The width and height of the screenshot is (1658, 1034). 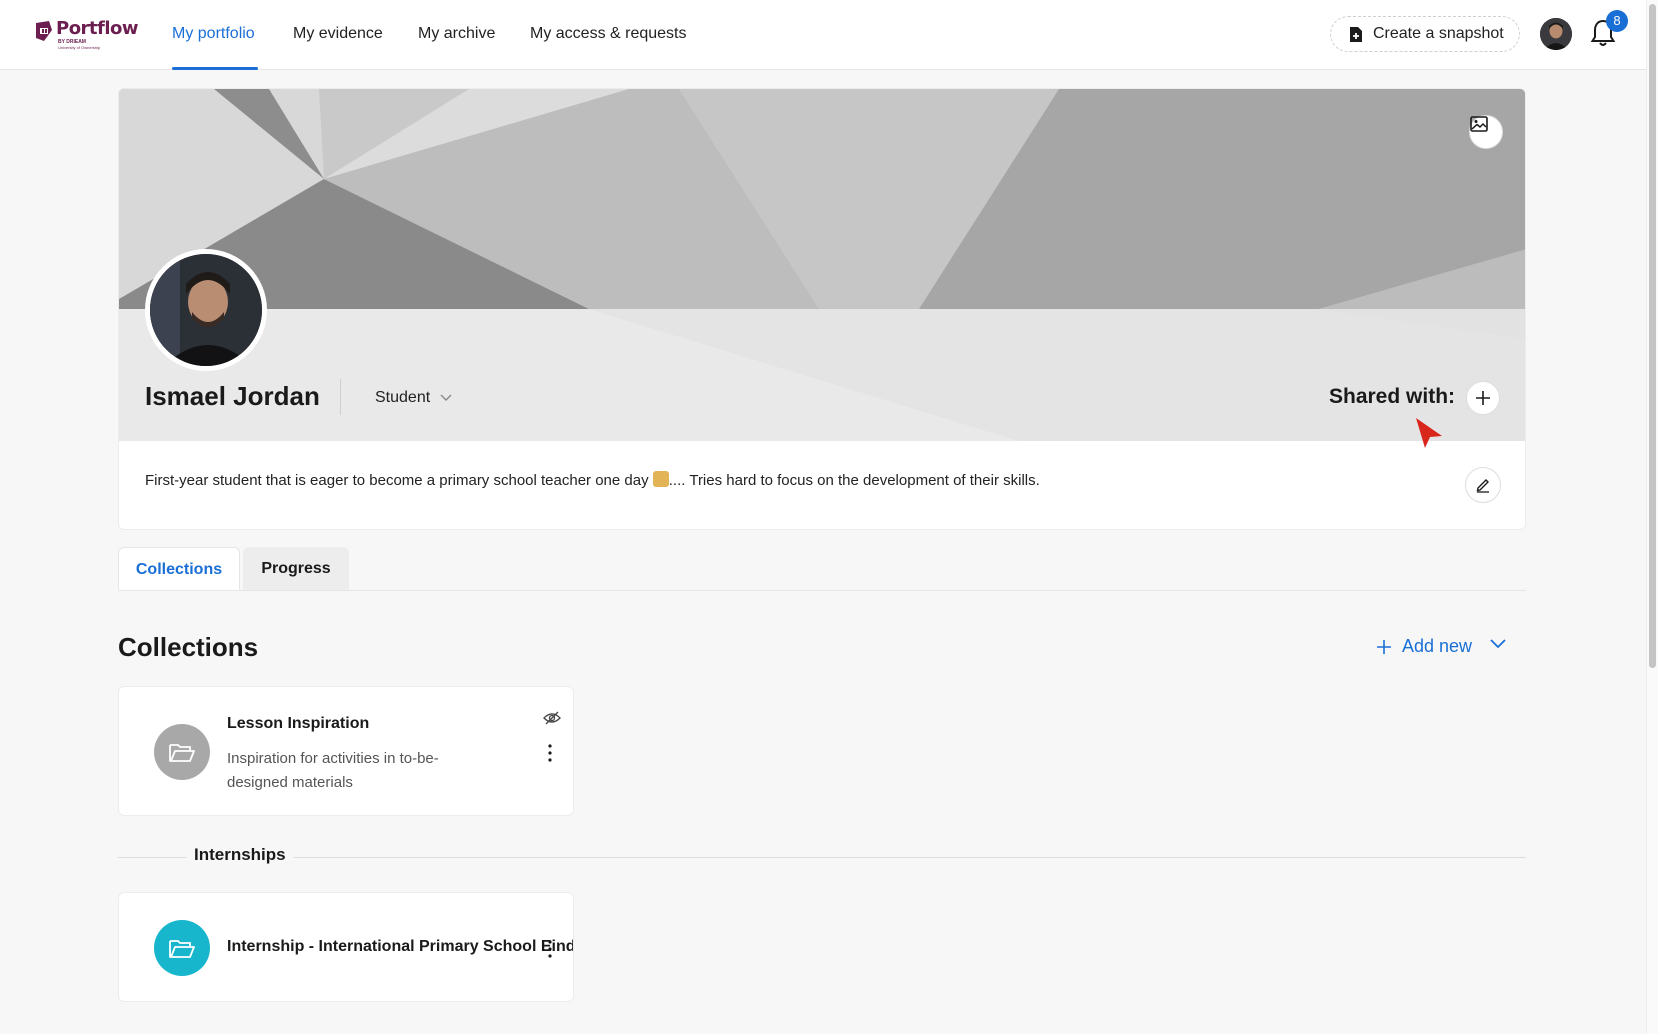 I want to click on nav-my-access-requests: My access & requests, so click(x=608, y=34).